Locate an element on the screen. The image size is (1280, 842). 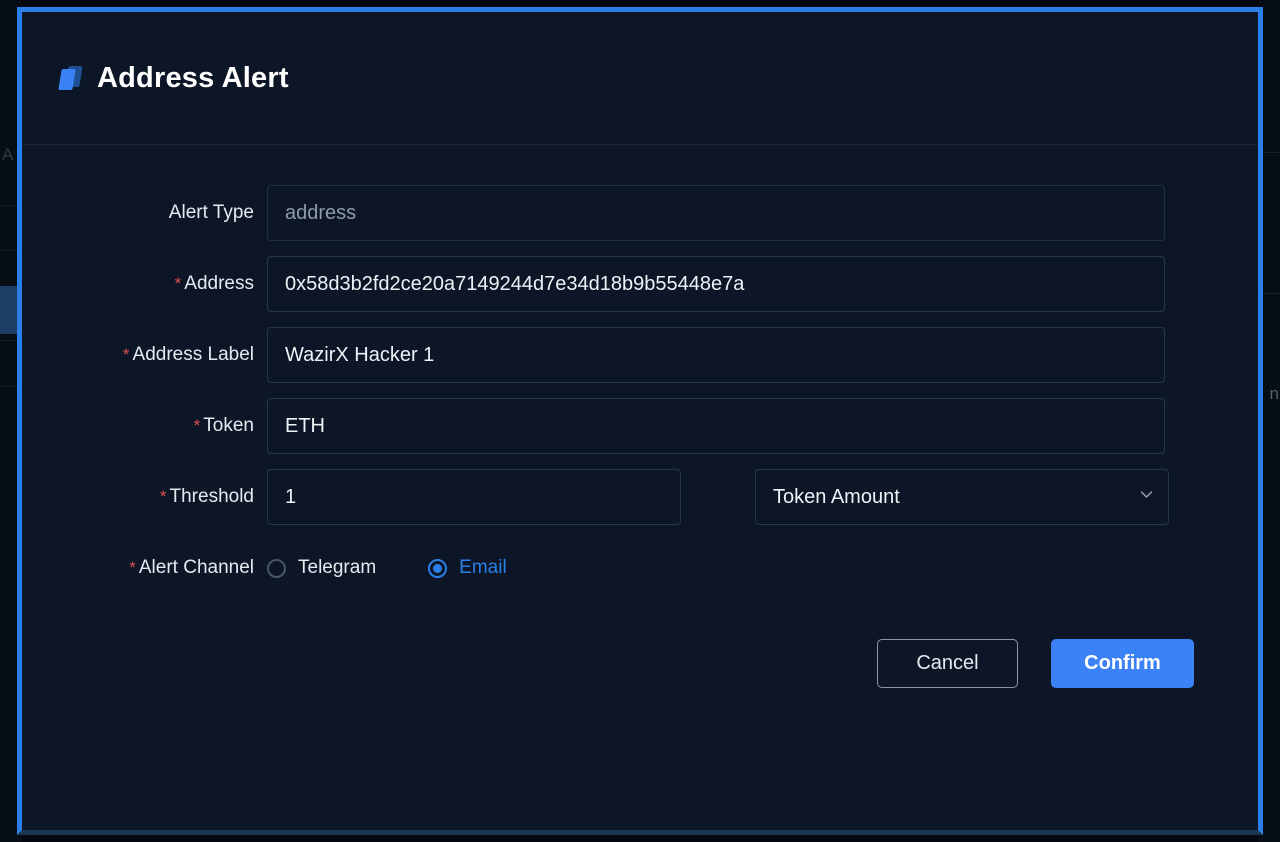
background-left-text: A is located at coordinates (8, 154).